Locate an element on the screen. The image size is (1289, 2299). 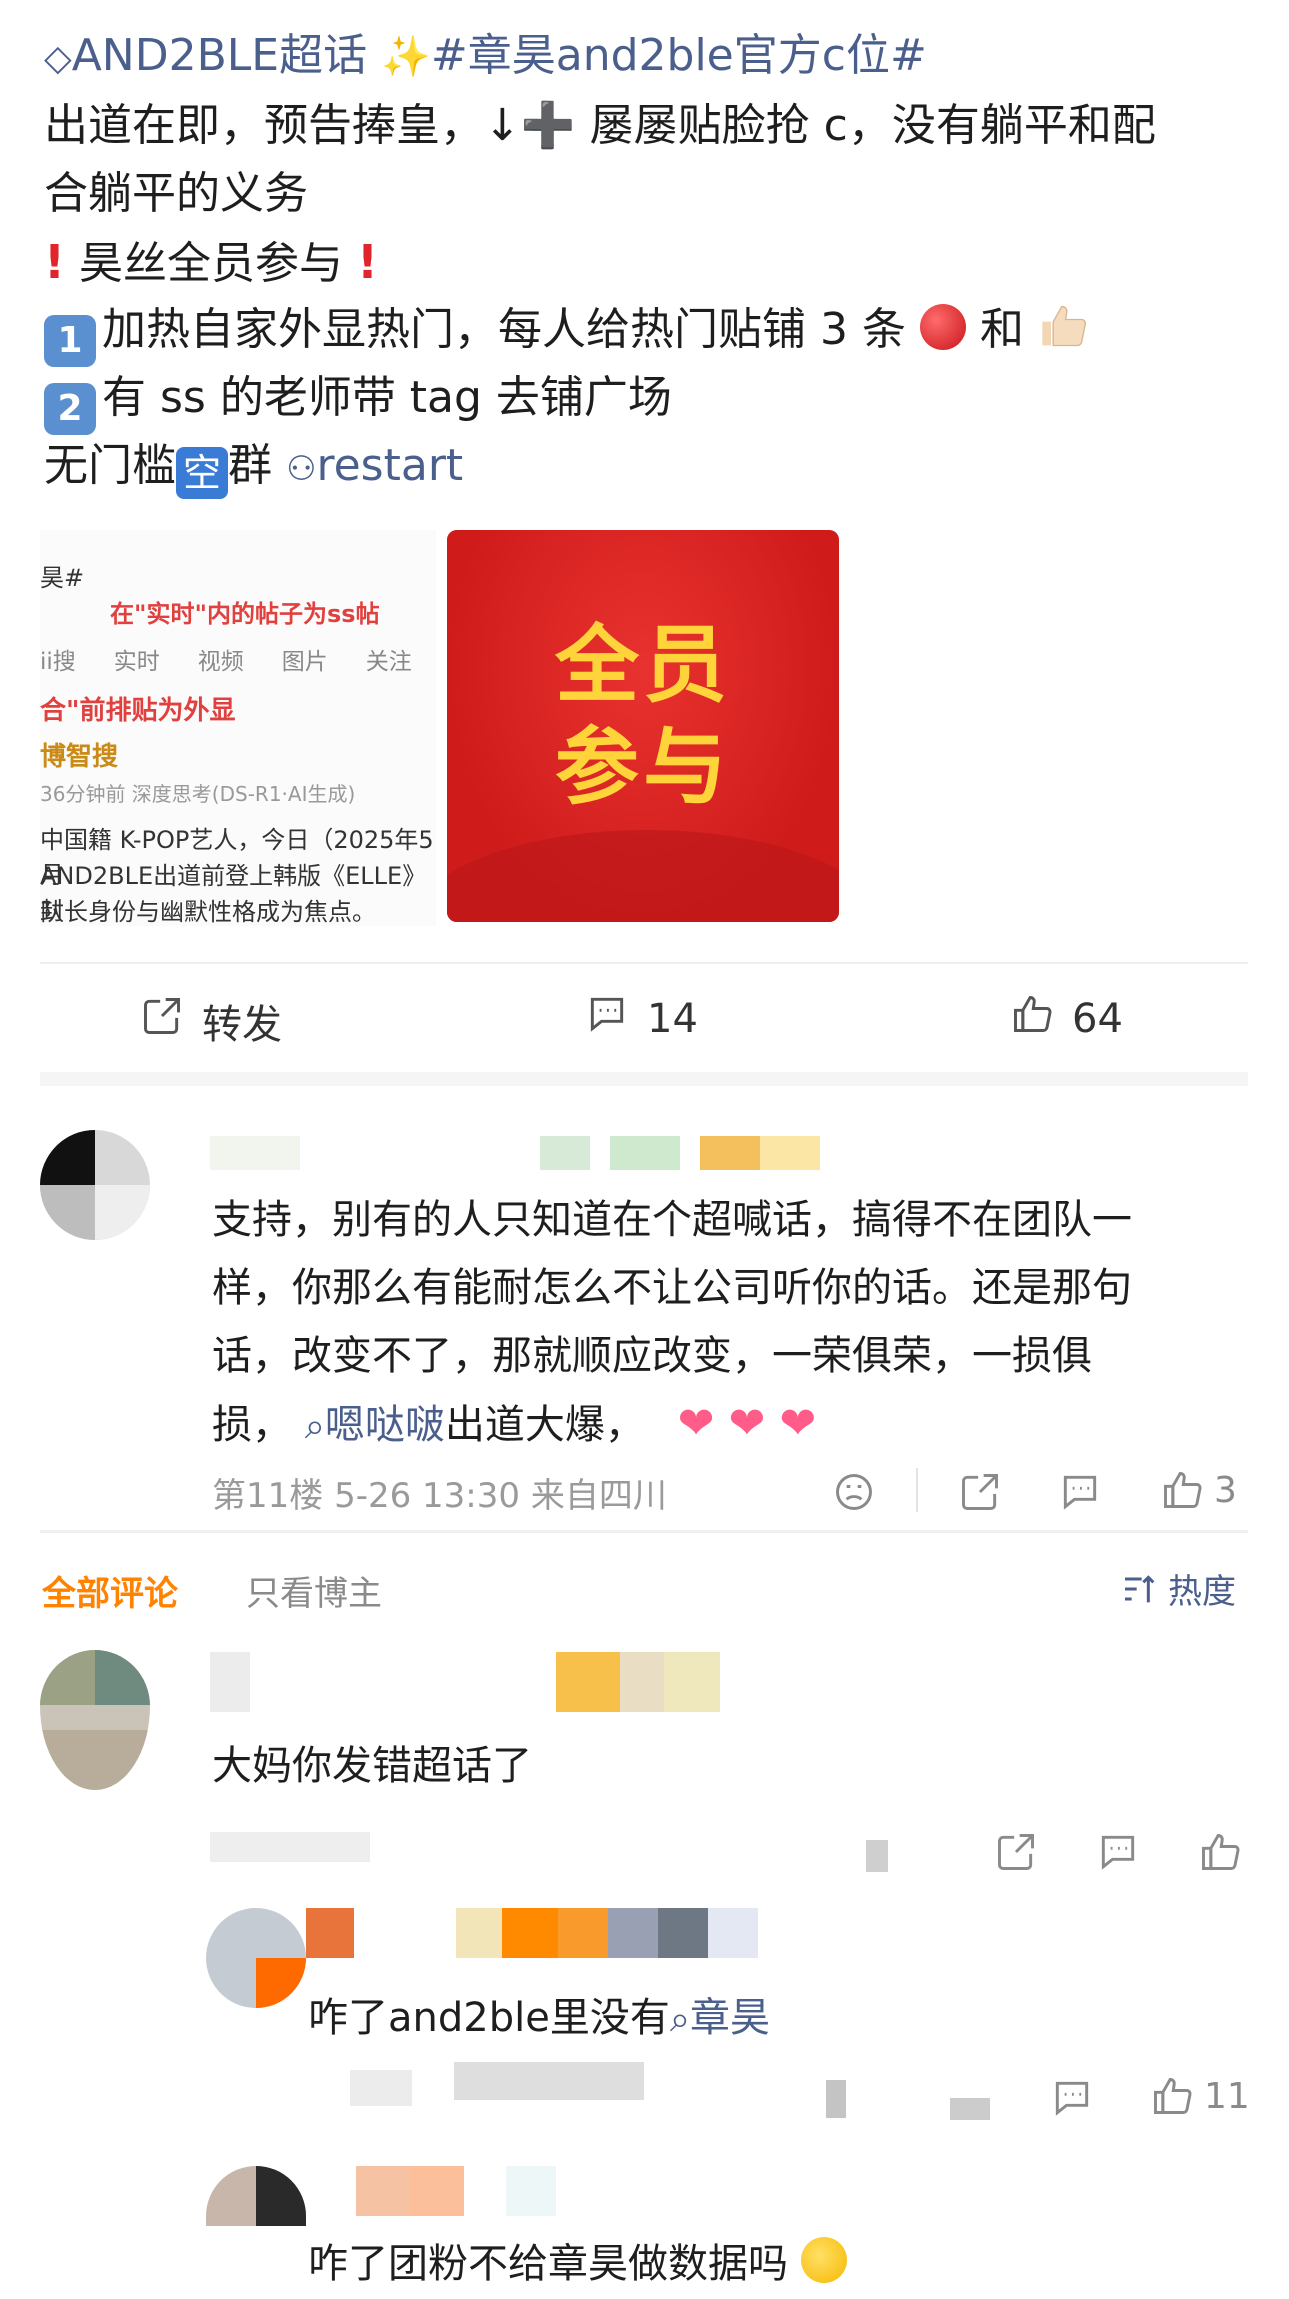
tab-host-only: 只看博主 is located at coordinates (314, 1590).